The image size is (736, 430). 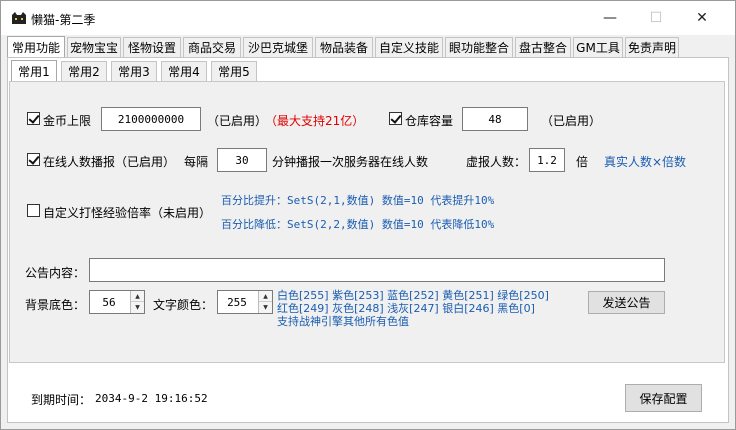 What do you see at coordinates (109, 302) in the screenshot?
I see `bg-color-value: 56` at bounding box center [109, 302].